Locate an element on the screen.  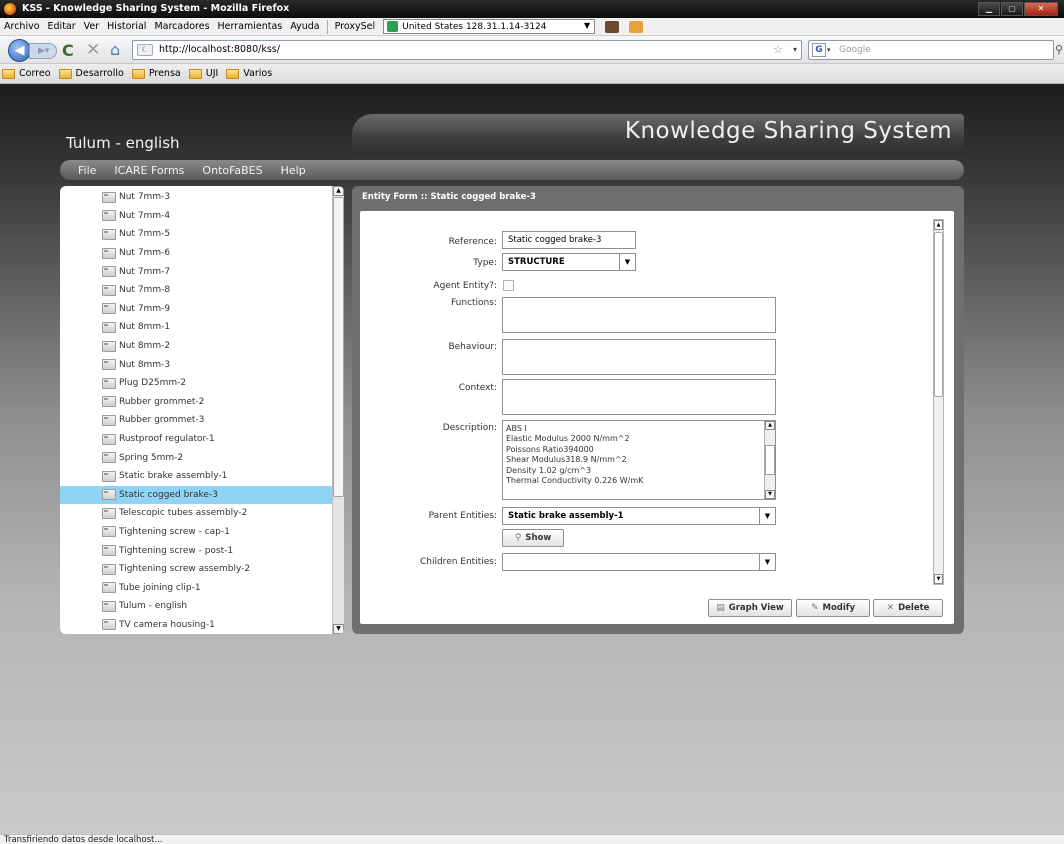
tree-item: Tube joining clip-1 is located at coordinates (196, 587).